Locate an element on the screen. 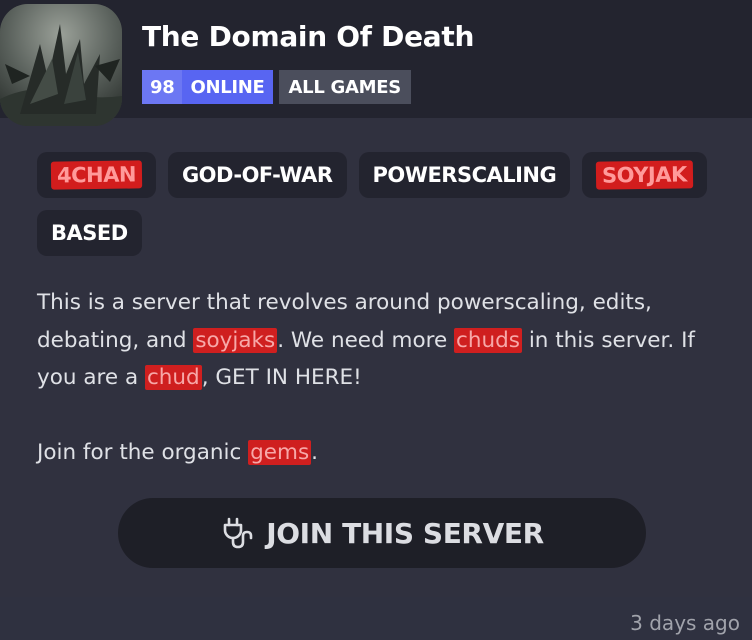 The height and width of the screenshot is (640, 752). description-text: . is located at coordinates (315, 452).